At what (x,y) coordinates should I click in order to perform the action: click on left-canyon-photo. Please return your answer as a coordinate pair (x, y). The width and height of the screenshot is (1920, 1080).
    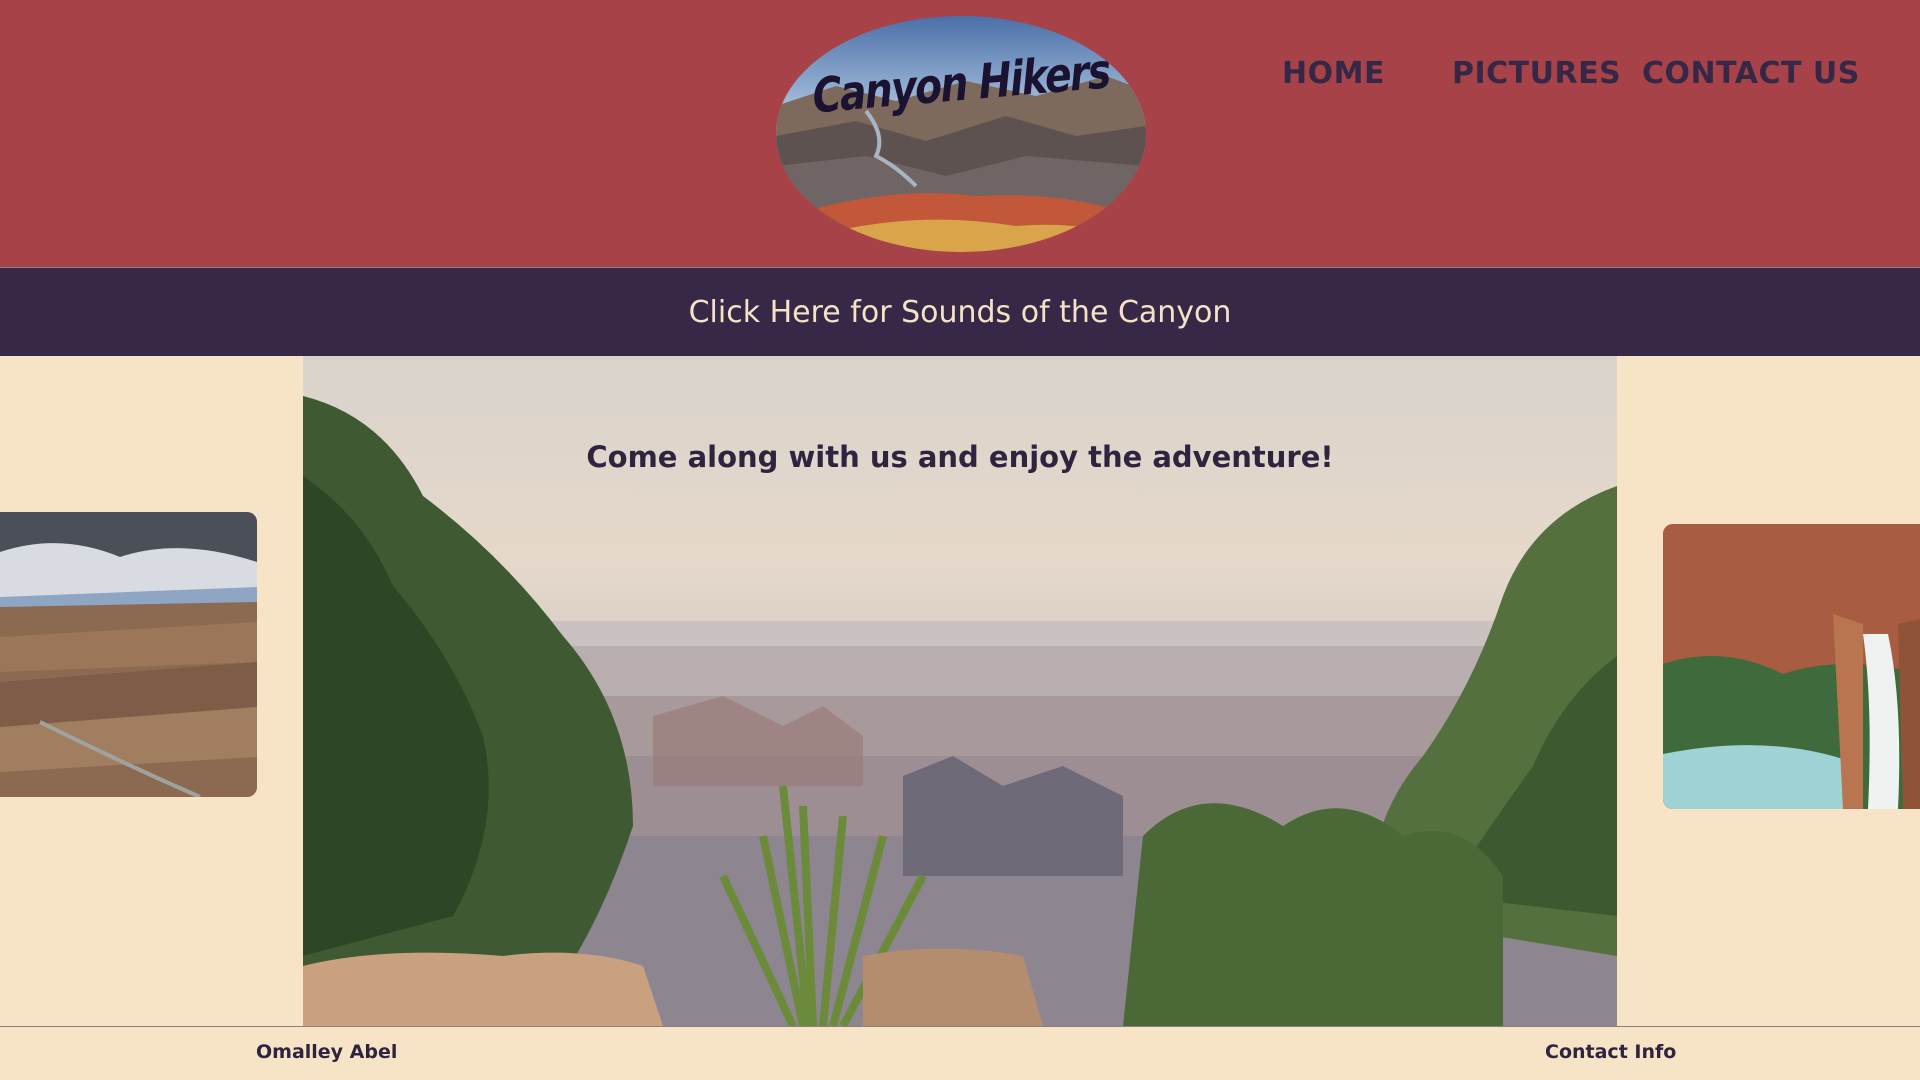
    Looking at the image, I should click on (128, 654).